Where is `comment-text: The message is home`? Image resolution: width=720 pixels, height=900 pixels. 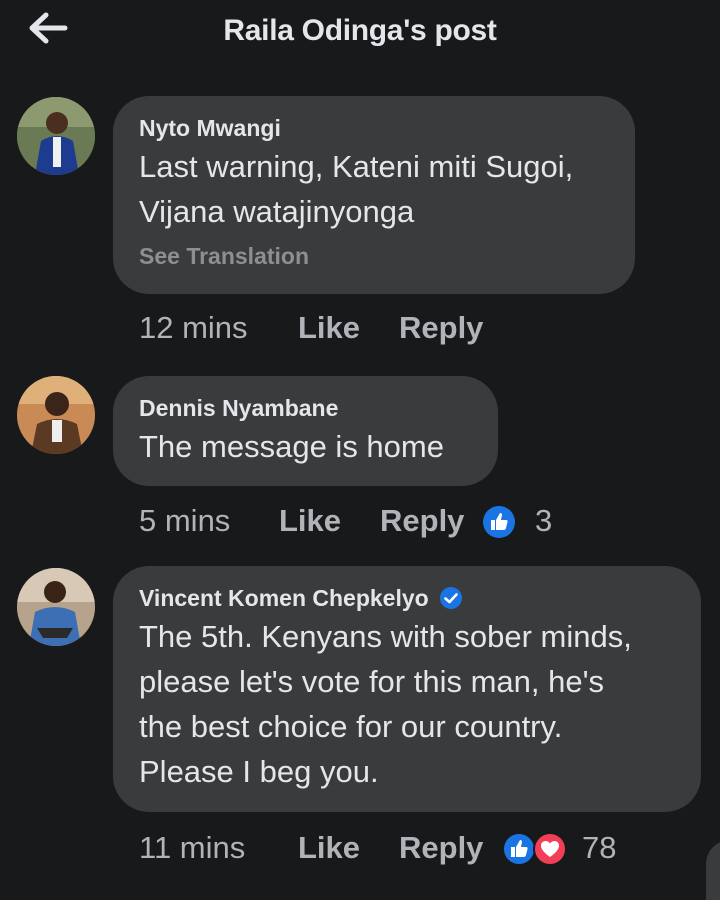 comment-text: The message is home is located at coordinates (291, 446).